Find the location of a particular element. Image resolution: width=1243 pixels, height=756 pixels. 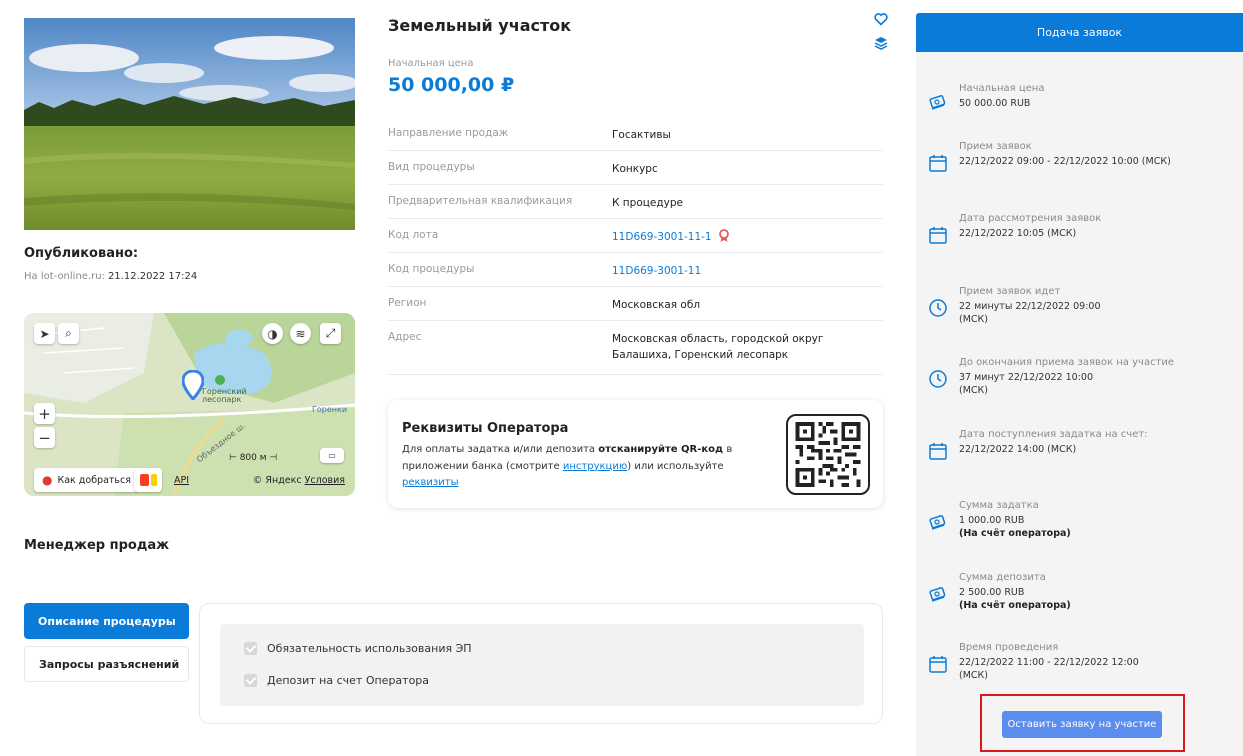

sales-manager-title: Менеджер продаж is located at coordinates (97, 545).